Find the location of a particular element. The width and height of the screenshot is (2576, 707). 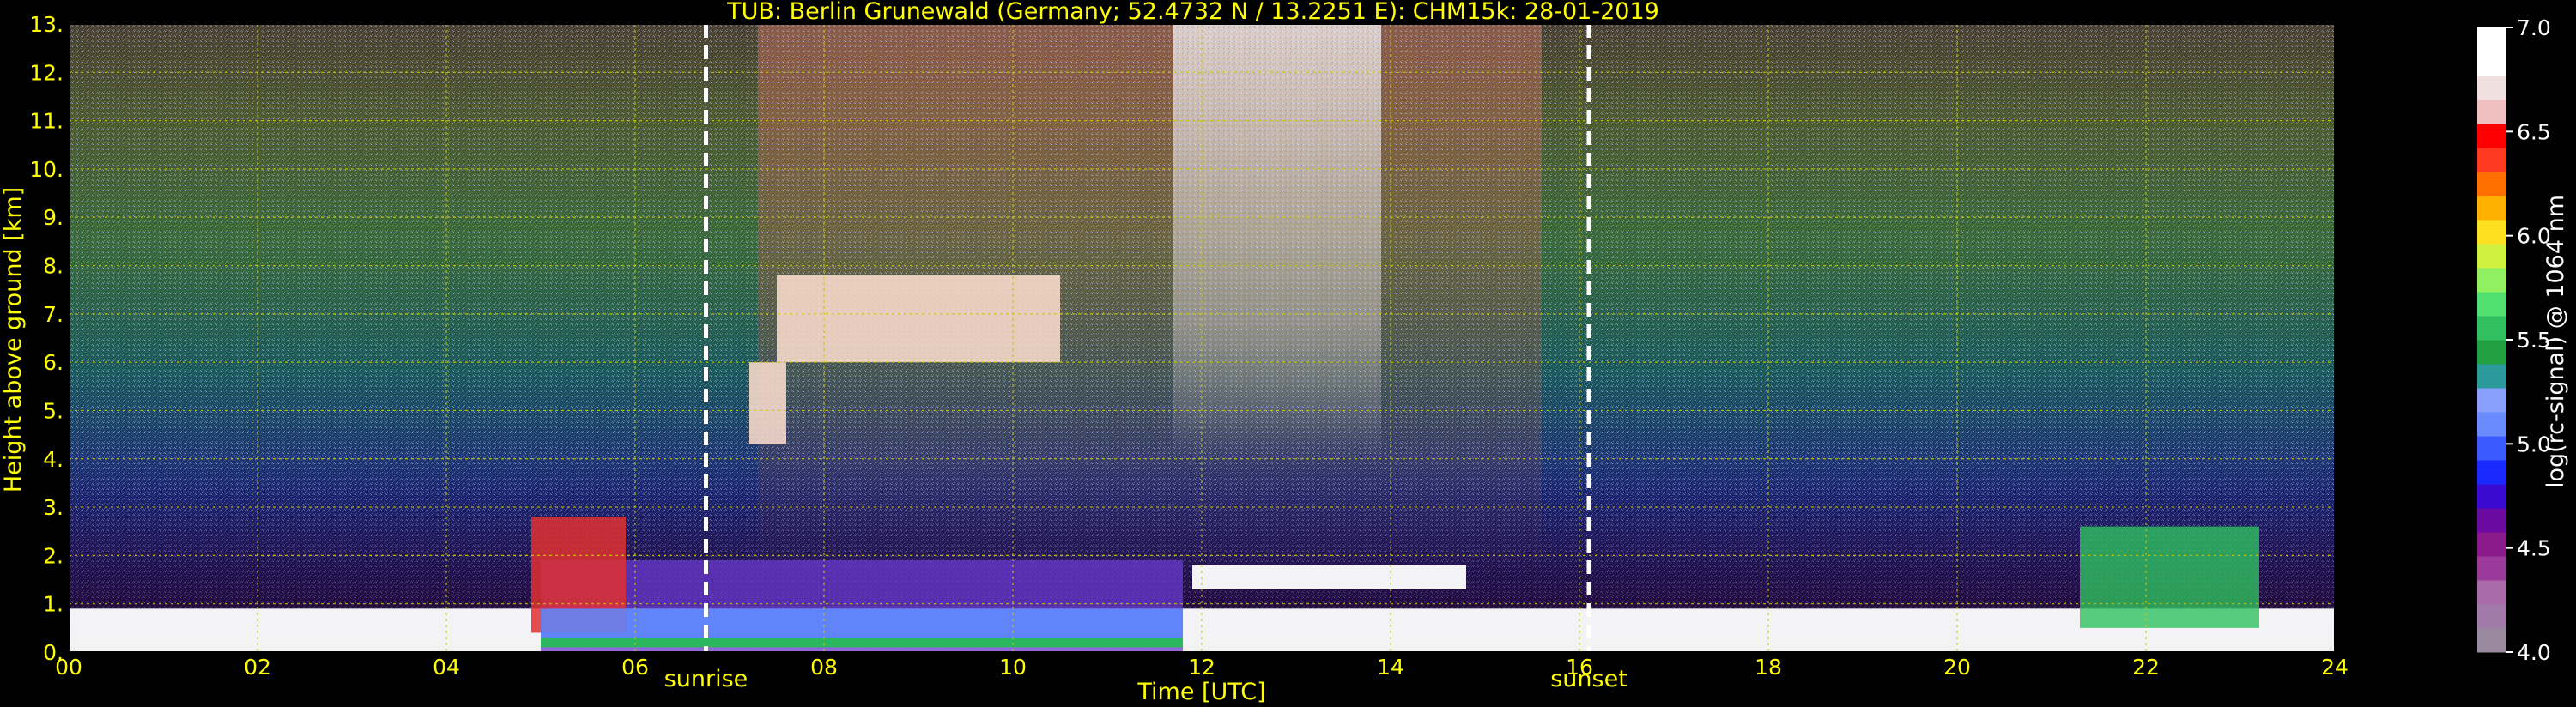

x-tick-label: 16 is located at coordinates (1579, 667).